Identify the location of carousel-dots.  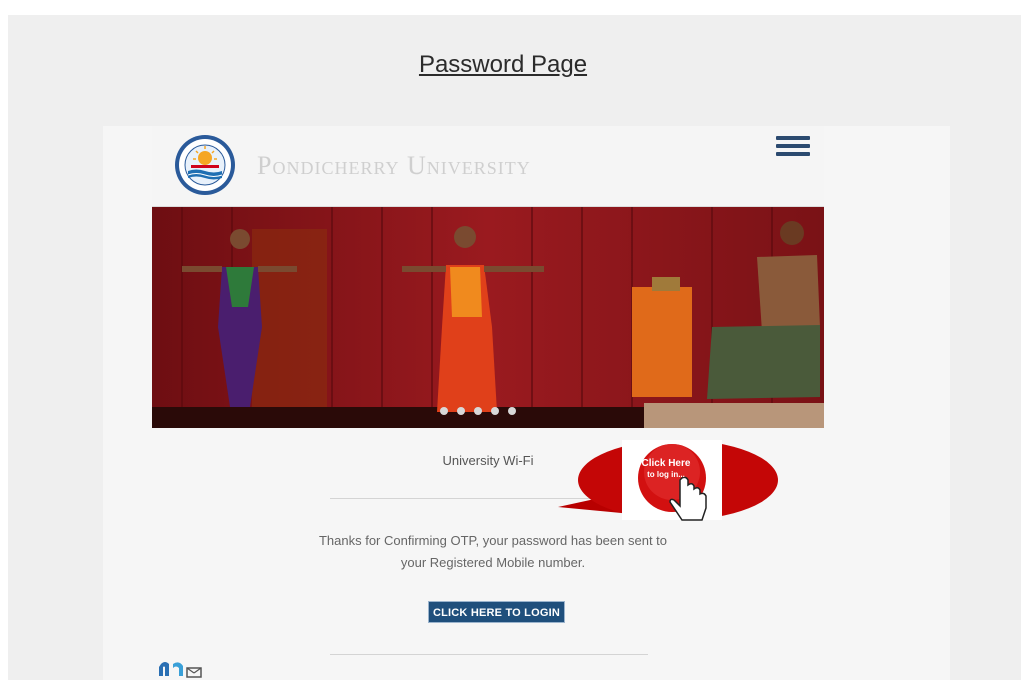
(478, 411).